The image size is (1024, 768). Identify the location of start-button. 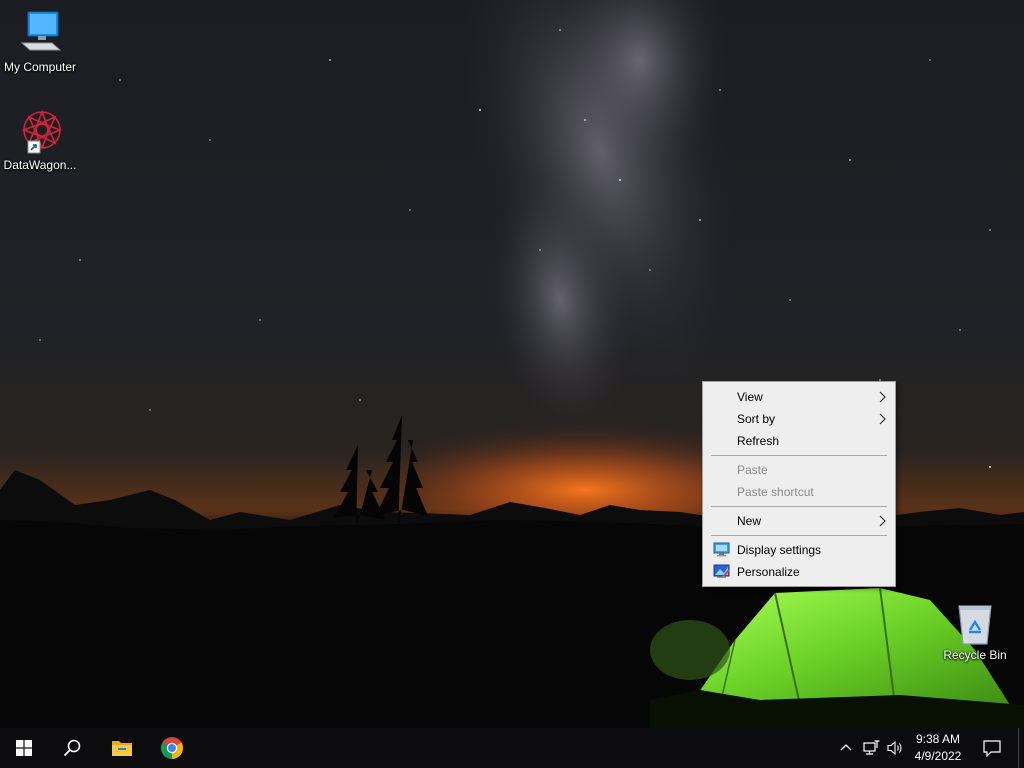
(24, 748).